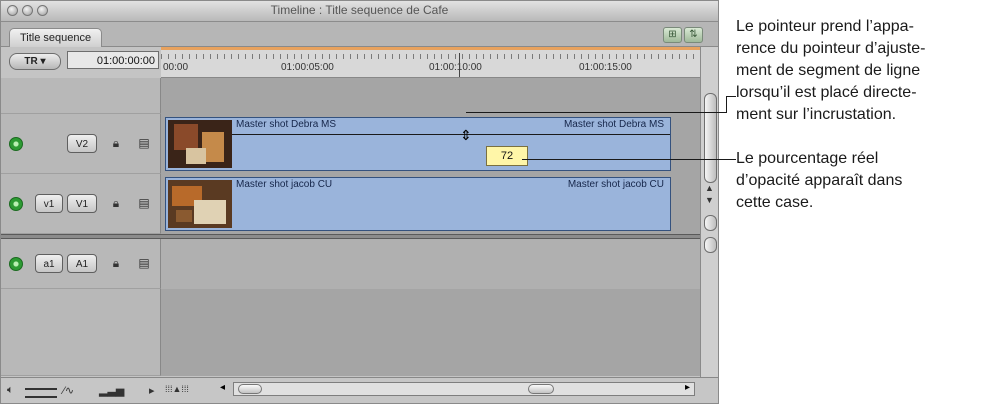  Describe the element at coordinates (709, 212) in the screenshot. I see `vertical-scrollbar: ▲ ▼` at that location.